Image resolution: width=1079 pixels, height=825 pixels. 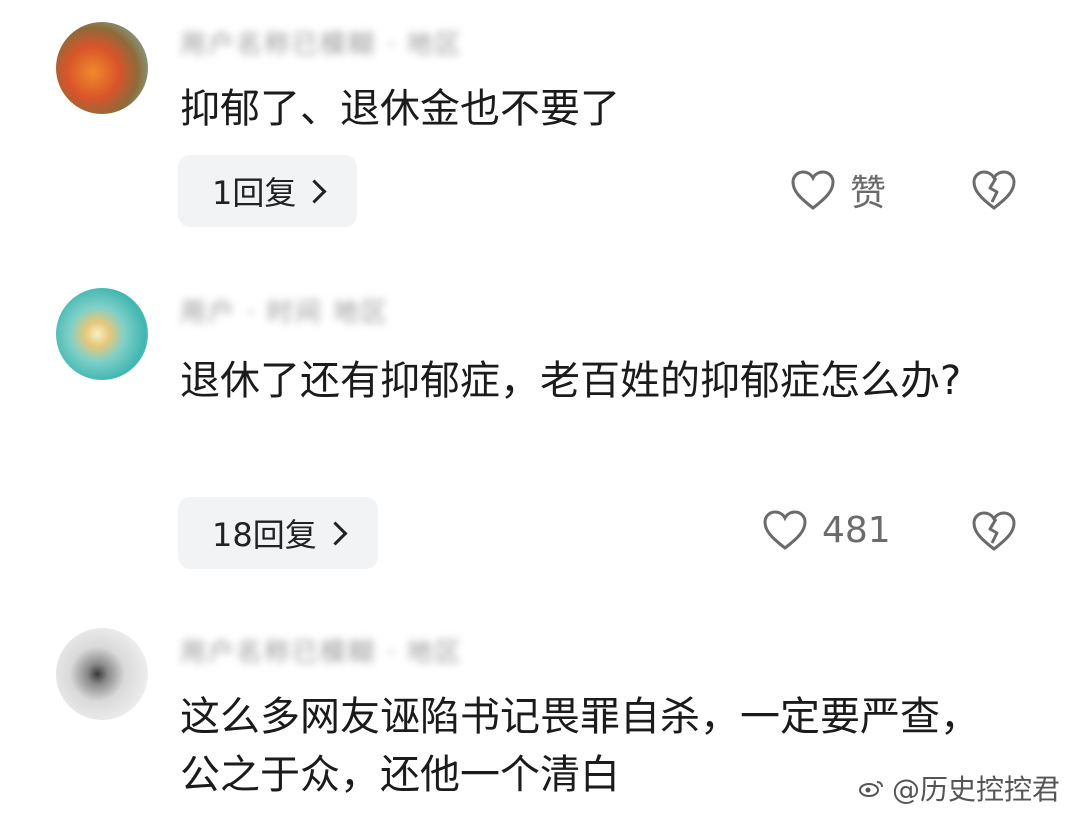 I want to click on reply-count-button: 1回复, so click(x=268, y=191).